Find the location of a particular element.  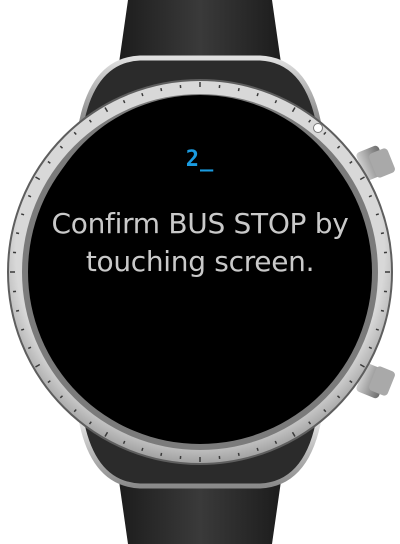

confirmation-code: 2_ is located at coordinates (200, 159).